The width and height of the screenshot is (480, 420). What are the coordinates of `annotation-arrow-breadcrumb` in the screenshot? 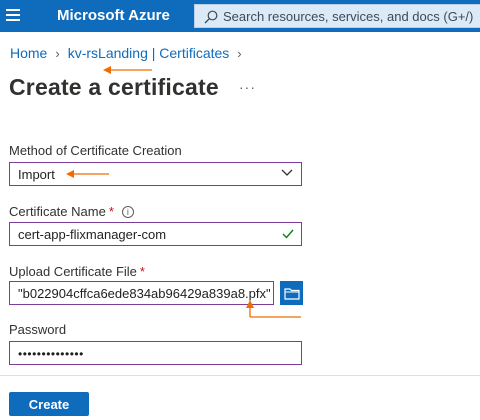 It's located at (127, 70).